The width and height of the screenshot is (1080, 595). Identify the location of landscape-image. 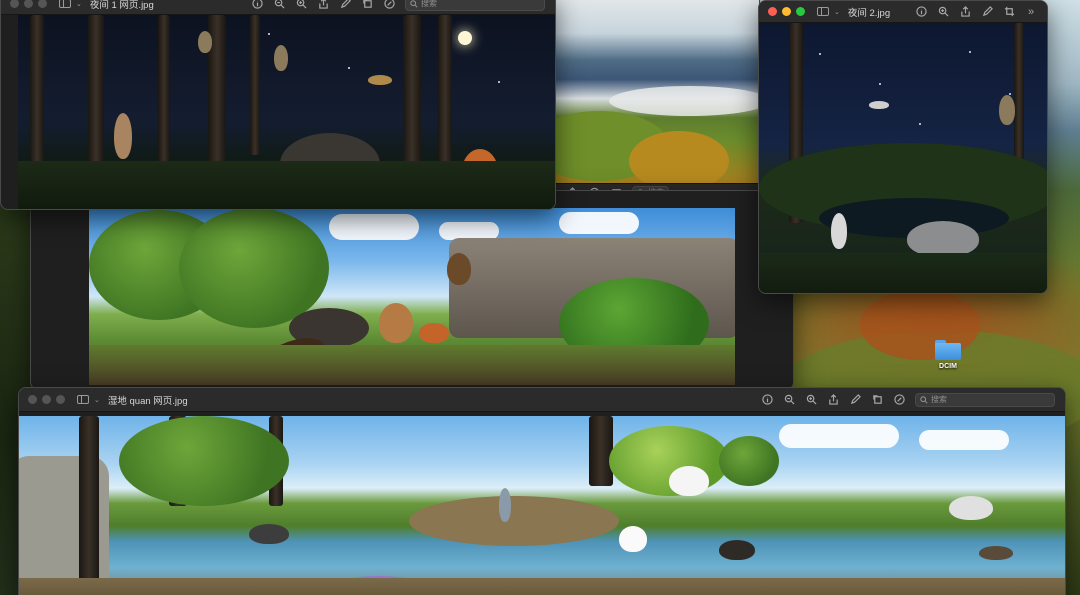
(654, 91).